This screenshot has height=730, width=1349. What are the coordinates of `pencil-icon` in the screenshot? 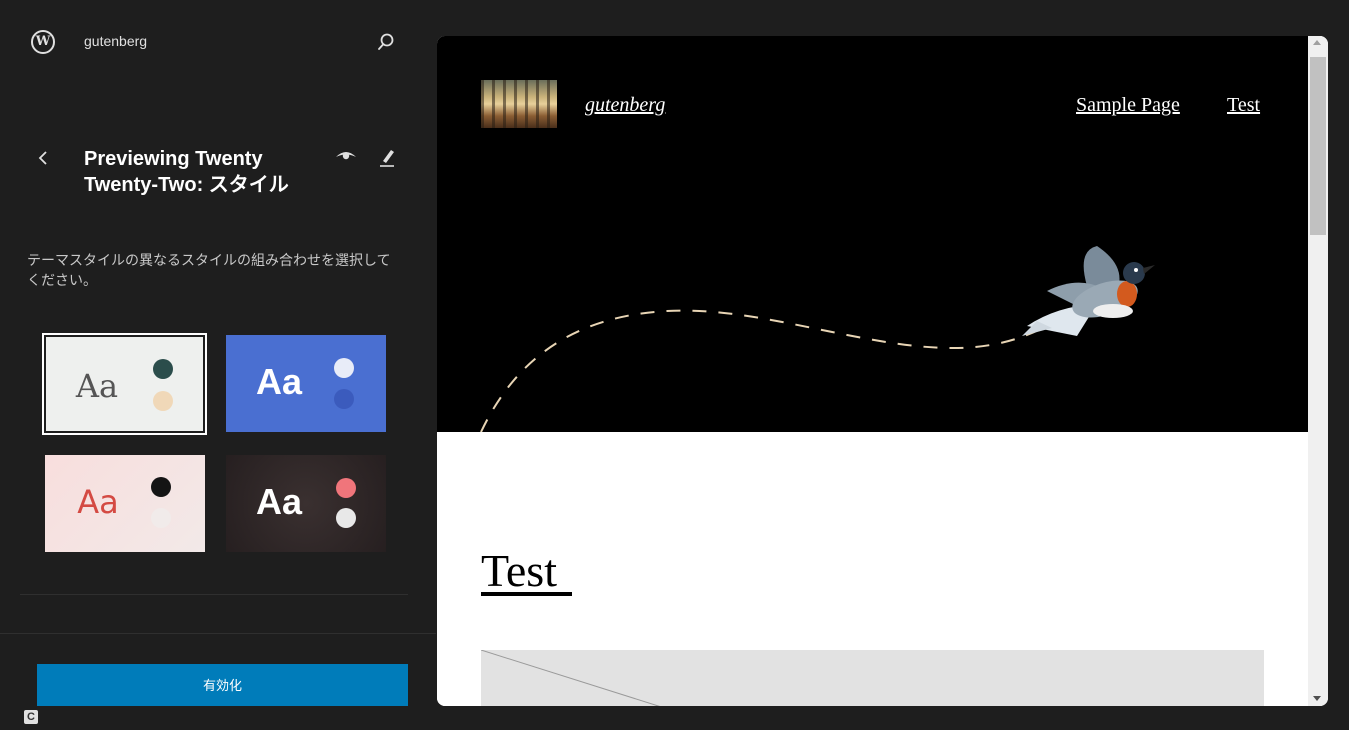 It's located at (387, 158).